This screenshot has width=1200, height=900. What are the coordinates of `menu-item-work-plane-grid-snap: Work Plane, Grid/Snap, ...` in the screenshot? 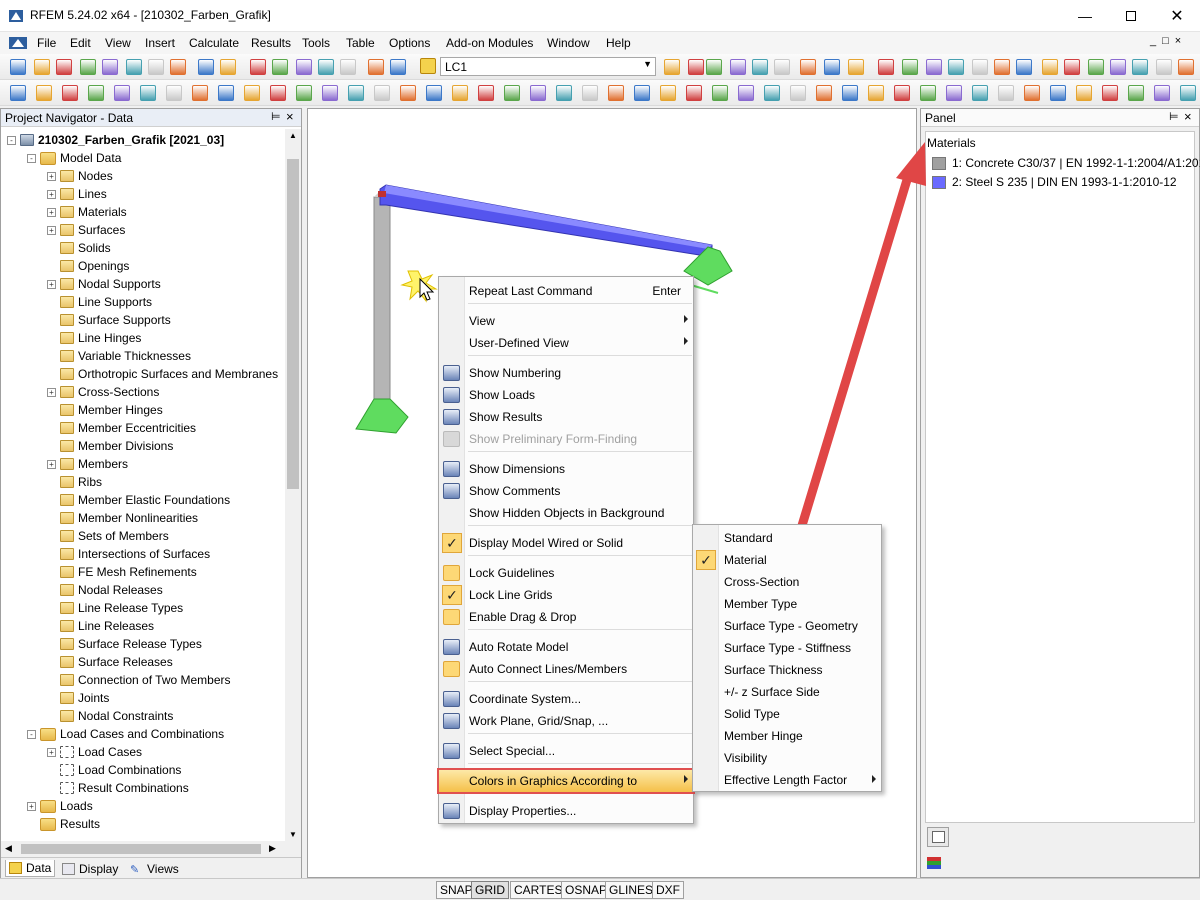 It's located at (566, 721).